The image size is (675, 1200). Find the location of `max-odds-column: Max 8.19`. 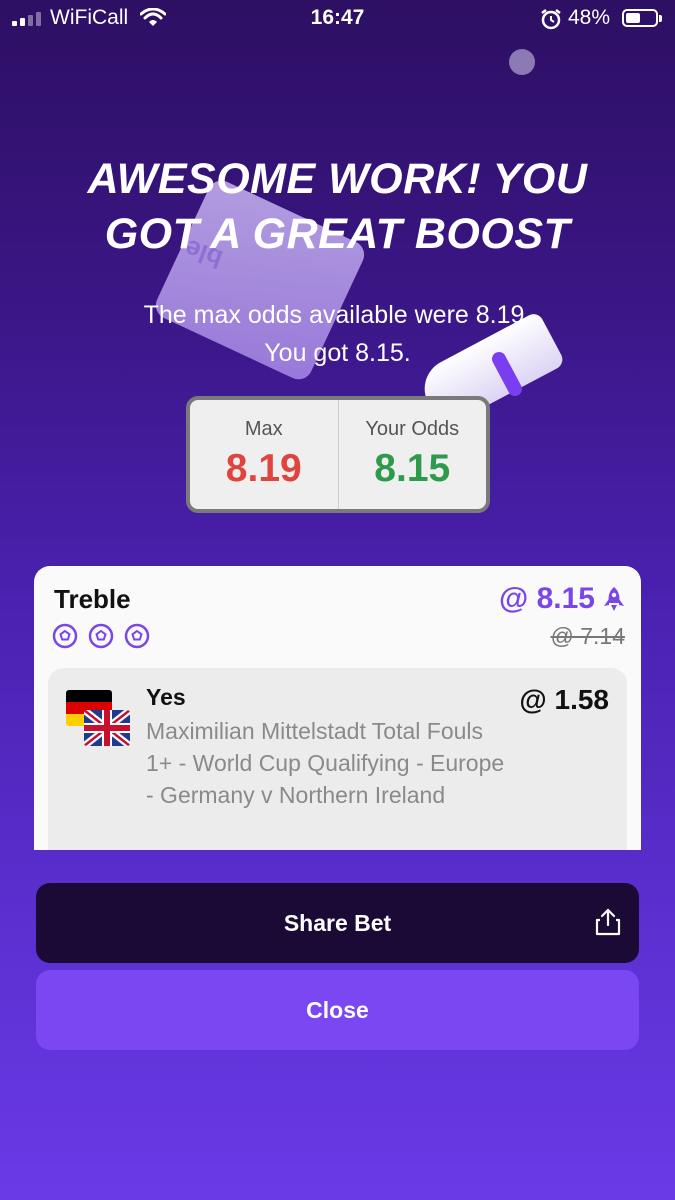

max-odds-column: Max 8.19 is located at coordinates (264, 454).